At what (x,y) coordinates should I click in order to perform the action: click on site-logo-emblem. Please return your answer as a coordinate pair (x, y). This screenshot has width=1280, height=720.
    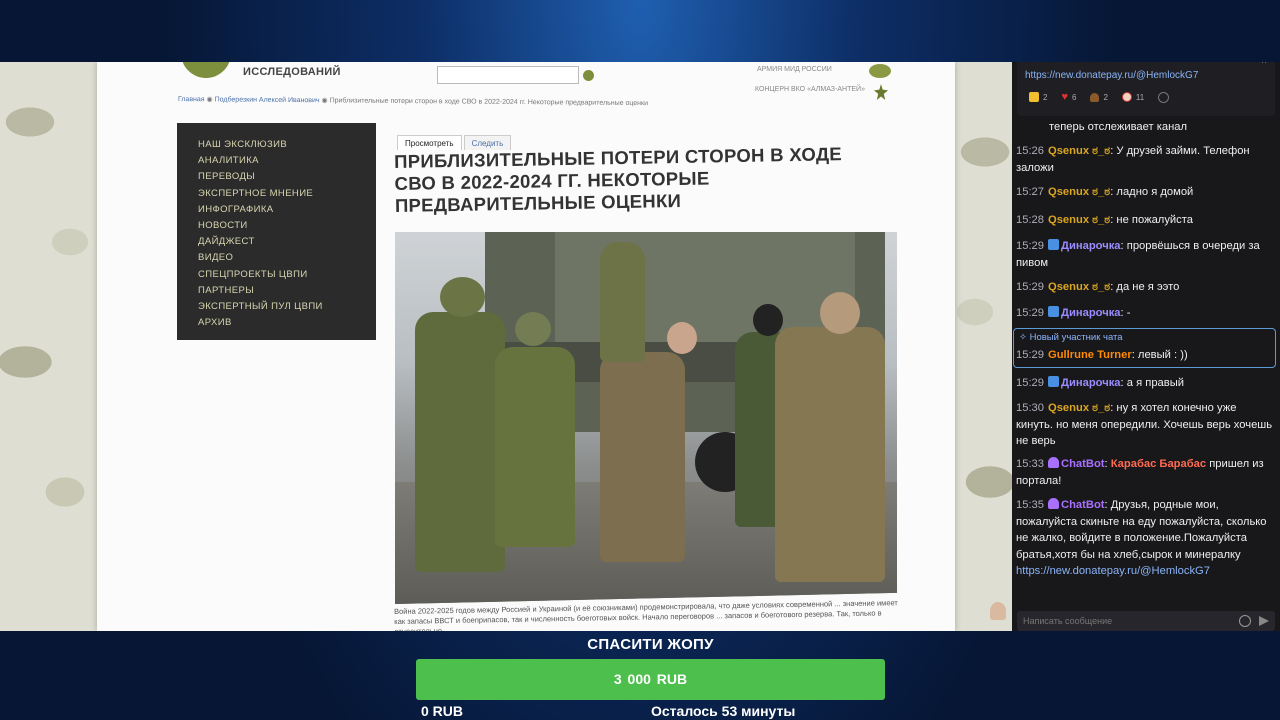
    Looking at the image, I should click on (206, 70).